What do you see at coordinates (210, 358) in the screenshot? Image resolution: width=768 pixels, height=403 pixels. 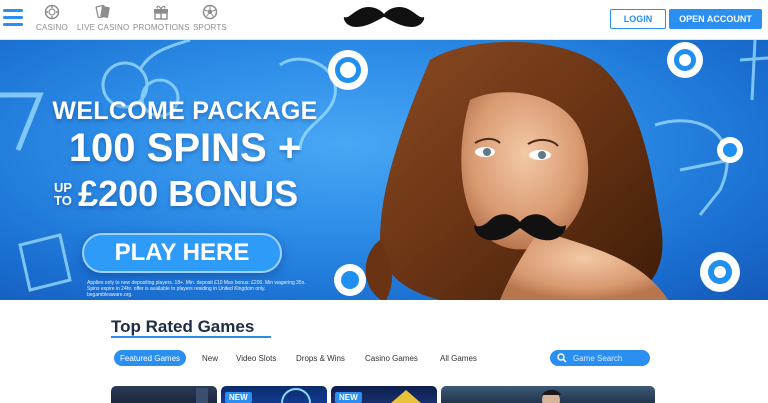 I see `tab-new: New` at bounding box center [210, 358].